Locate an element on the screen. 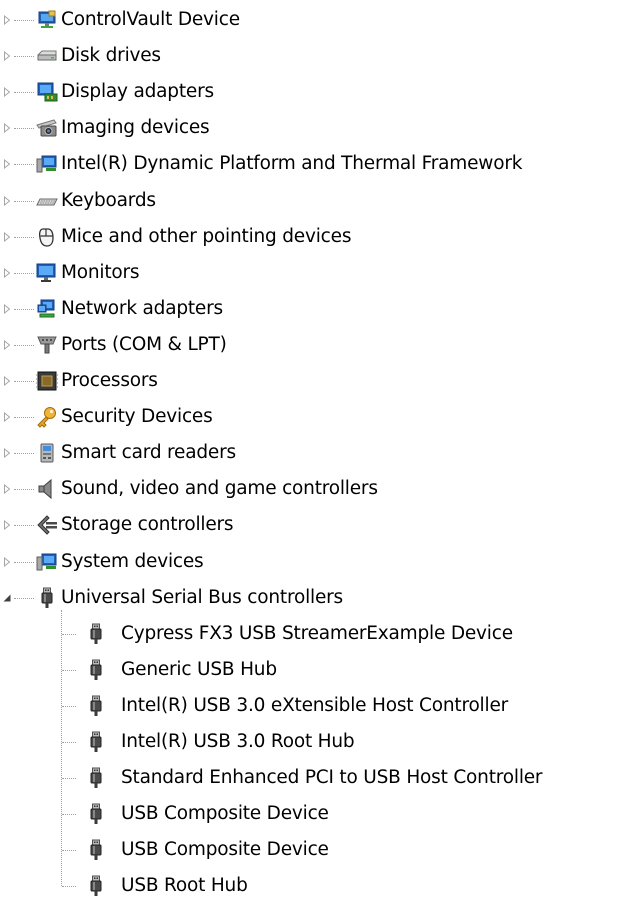 The image size is (624, 904). tree-item-category: Monitors is located at coordinates (312, 273).